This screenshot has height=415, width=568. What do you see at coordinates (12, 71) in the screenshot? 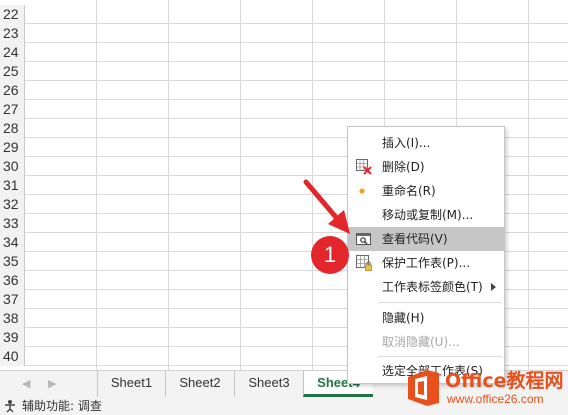
I see `row-header: 25` at bounding box center [12, 71].